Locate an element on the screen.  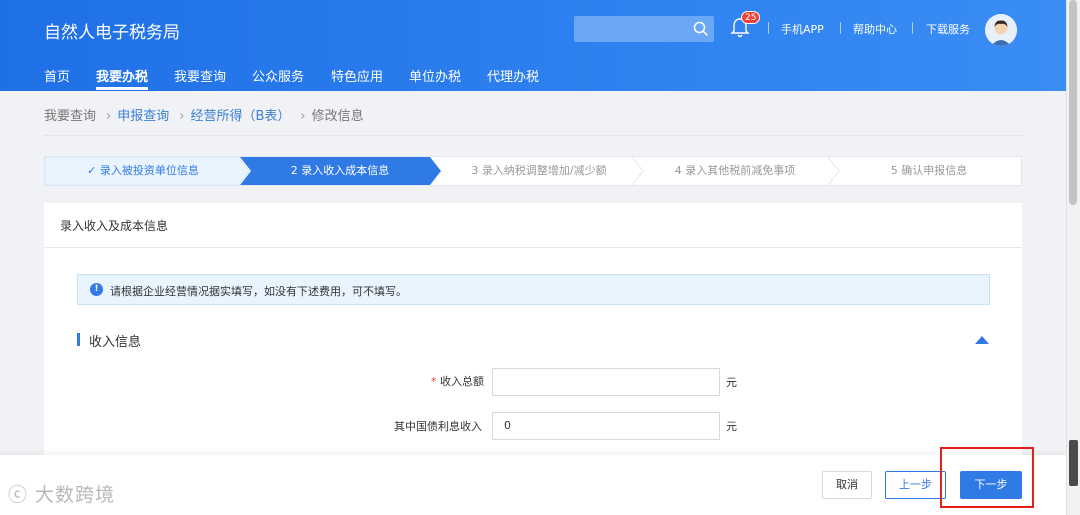
section-marker is located at coordinates (78, 339).